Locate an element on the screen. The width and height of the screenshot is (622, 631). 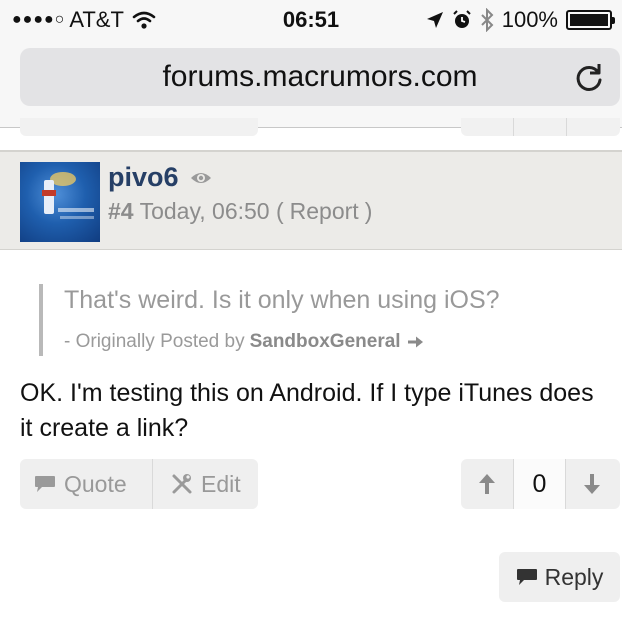
post-timestamp: Today, 06:50 is located at coordinates (204, 211).